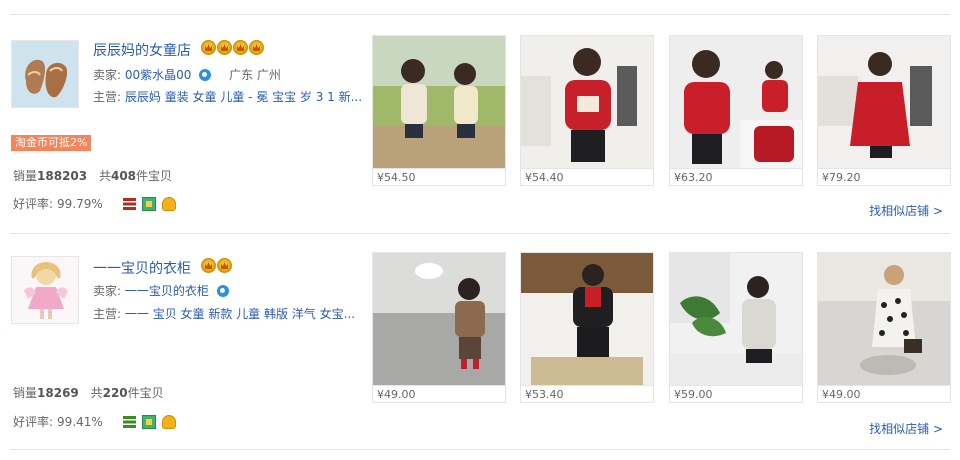  Describe the element at coordinates (587, 176) in the screenshot. I see `product-price: ¥54.40` at that location.